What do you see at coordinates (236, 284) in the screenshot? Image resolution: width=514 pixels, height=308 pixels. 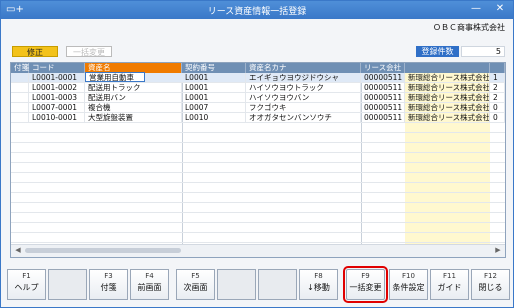 I see `f6-empty-button` at bounding box center [236, 284].